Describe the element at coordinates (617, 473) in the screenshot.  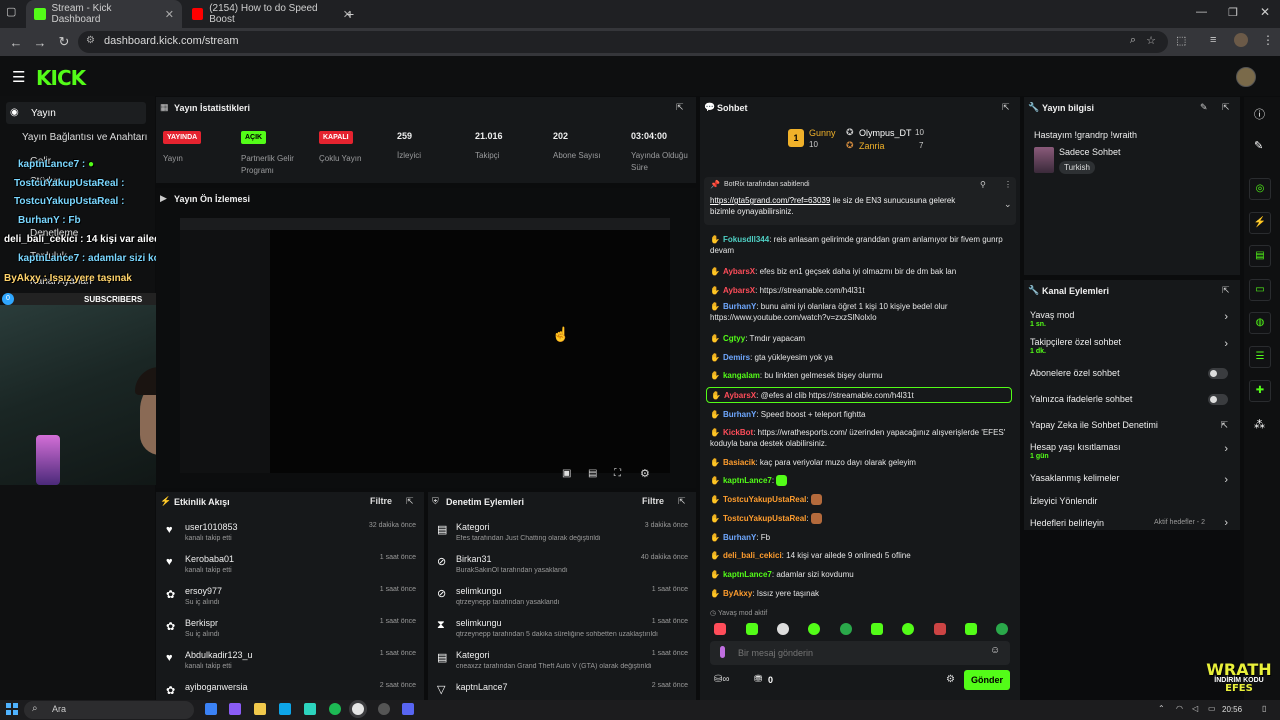
I see `fullscreen-icon: ⛶` at that location.